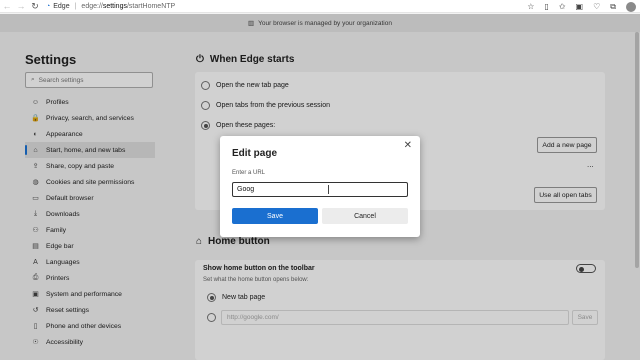  I want to click on url-input: Goog, so click(320, 189).